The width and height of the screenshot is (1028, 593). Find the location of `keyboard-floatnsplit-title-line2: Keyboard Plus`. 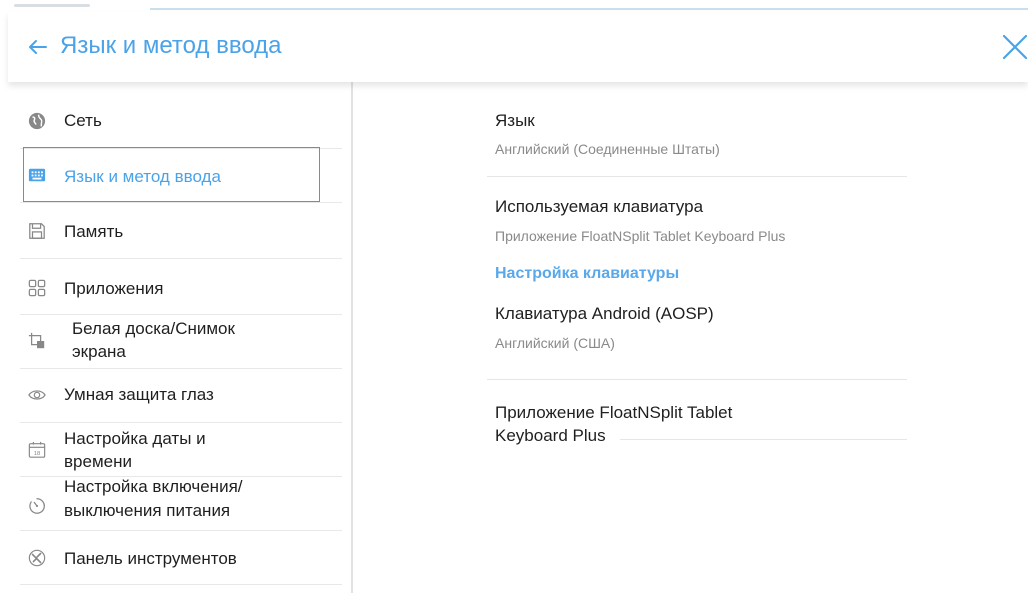

keyboard-floatnsplit-title-line2: Keyboard Plus is located at coordinates (550, 436).